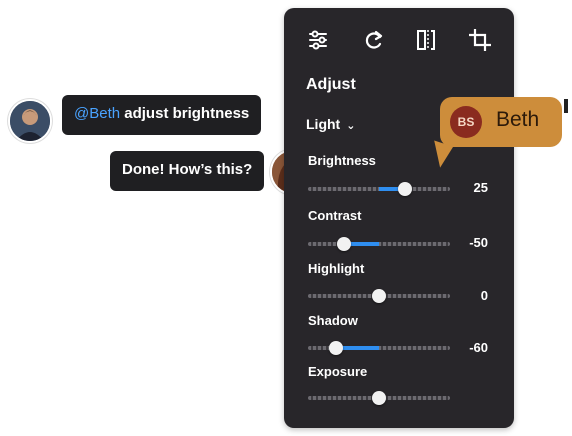  Describe the element at coordinates (478, 347) in the screenshot. I see `shadow-value: -60` at that location.